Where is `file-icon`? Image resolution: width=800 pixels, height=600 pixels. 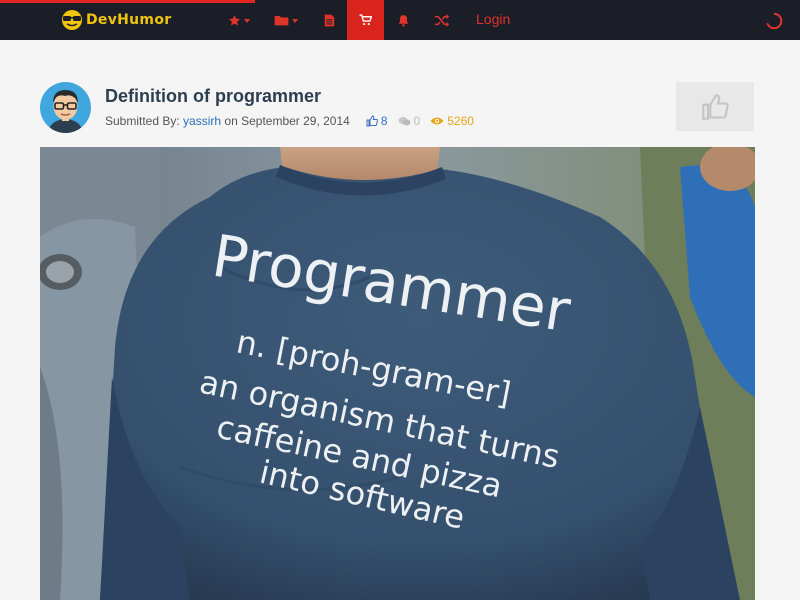 file-icon is located at coordinates (329, 20).